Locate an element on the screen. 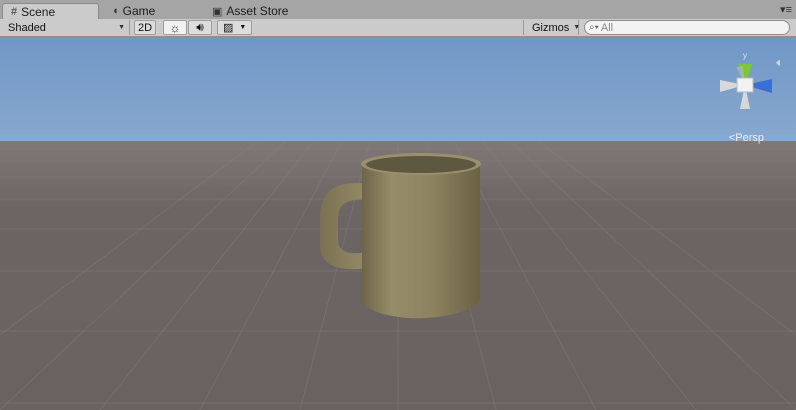  audio-toggle-button: 🔊︎ is located at coordinates (200, 27).